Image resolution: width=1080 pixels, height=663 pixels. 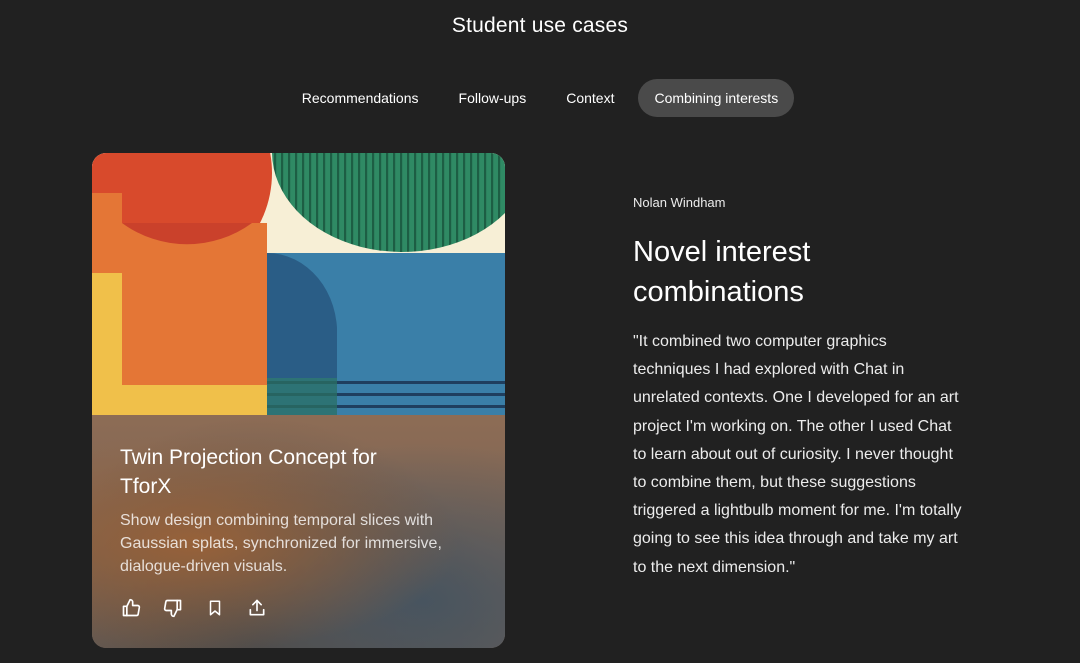 I want to click on thumbs-up-button, so click(x=131, y=608).